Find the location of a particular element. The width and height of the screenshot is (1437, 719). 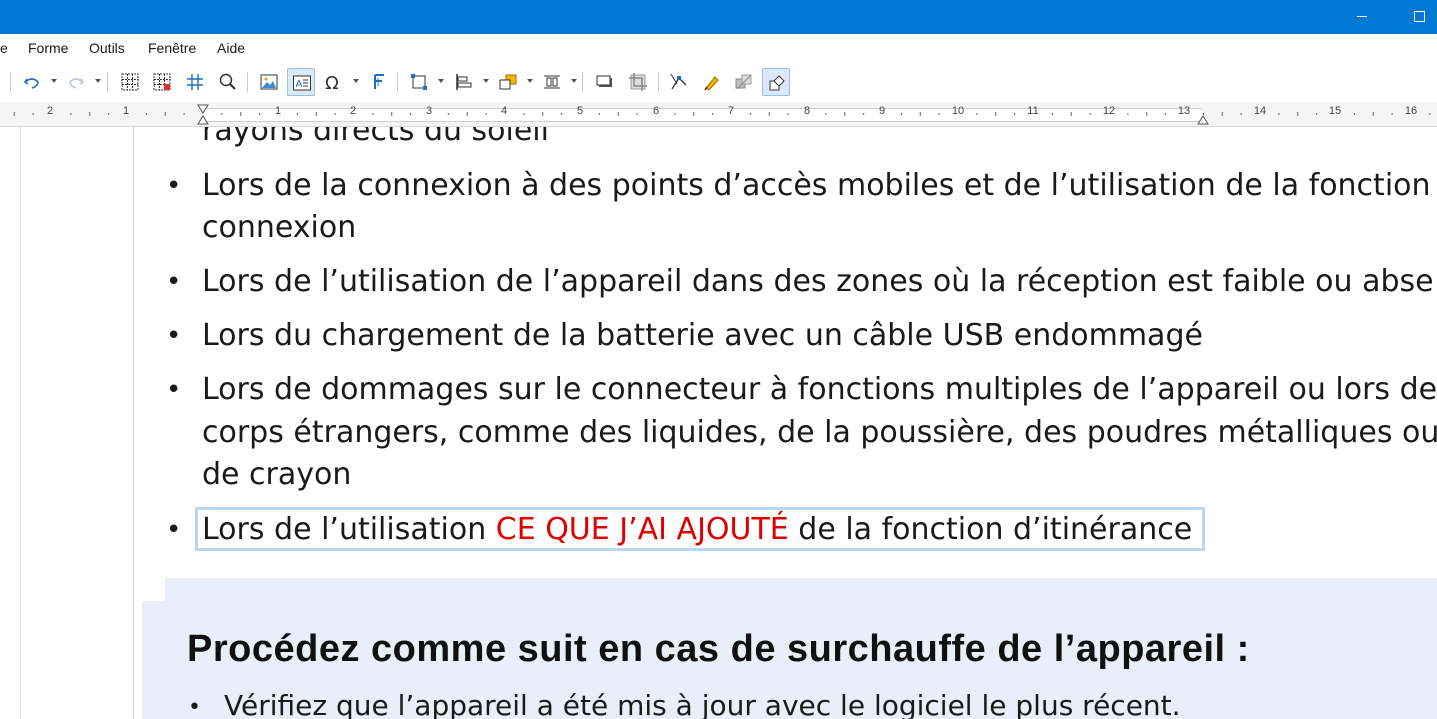

crop-icon is located at coordinates (638, 82).